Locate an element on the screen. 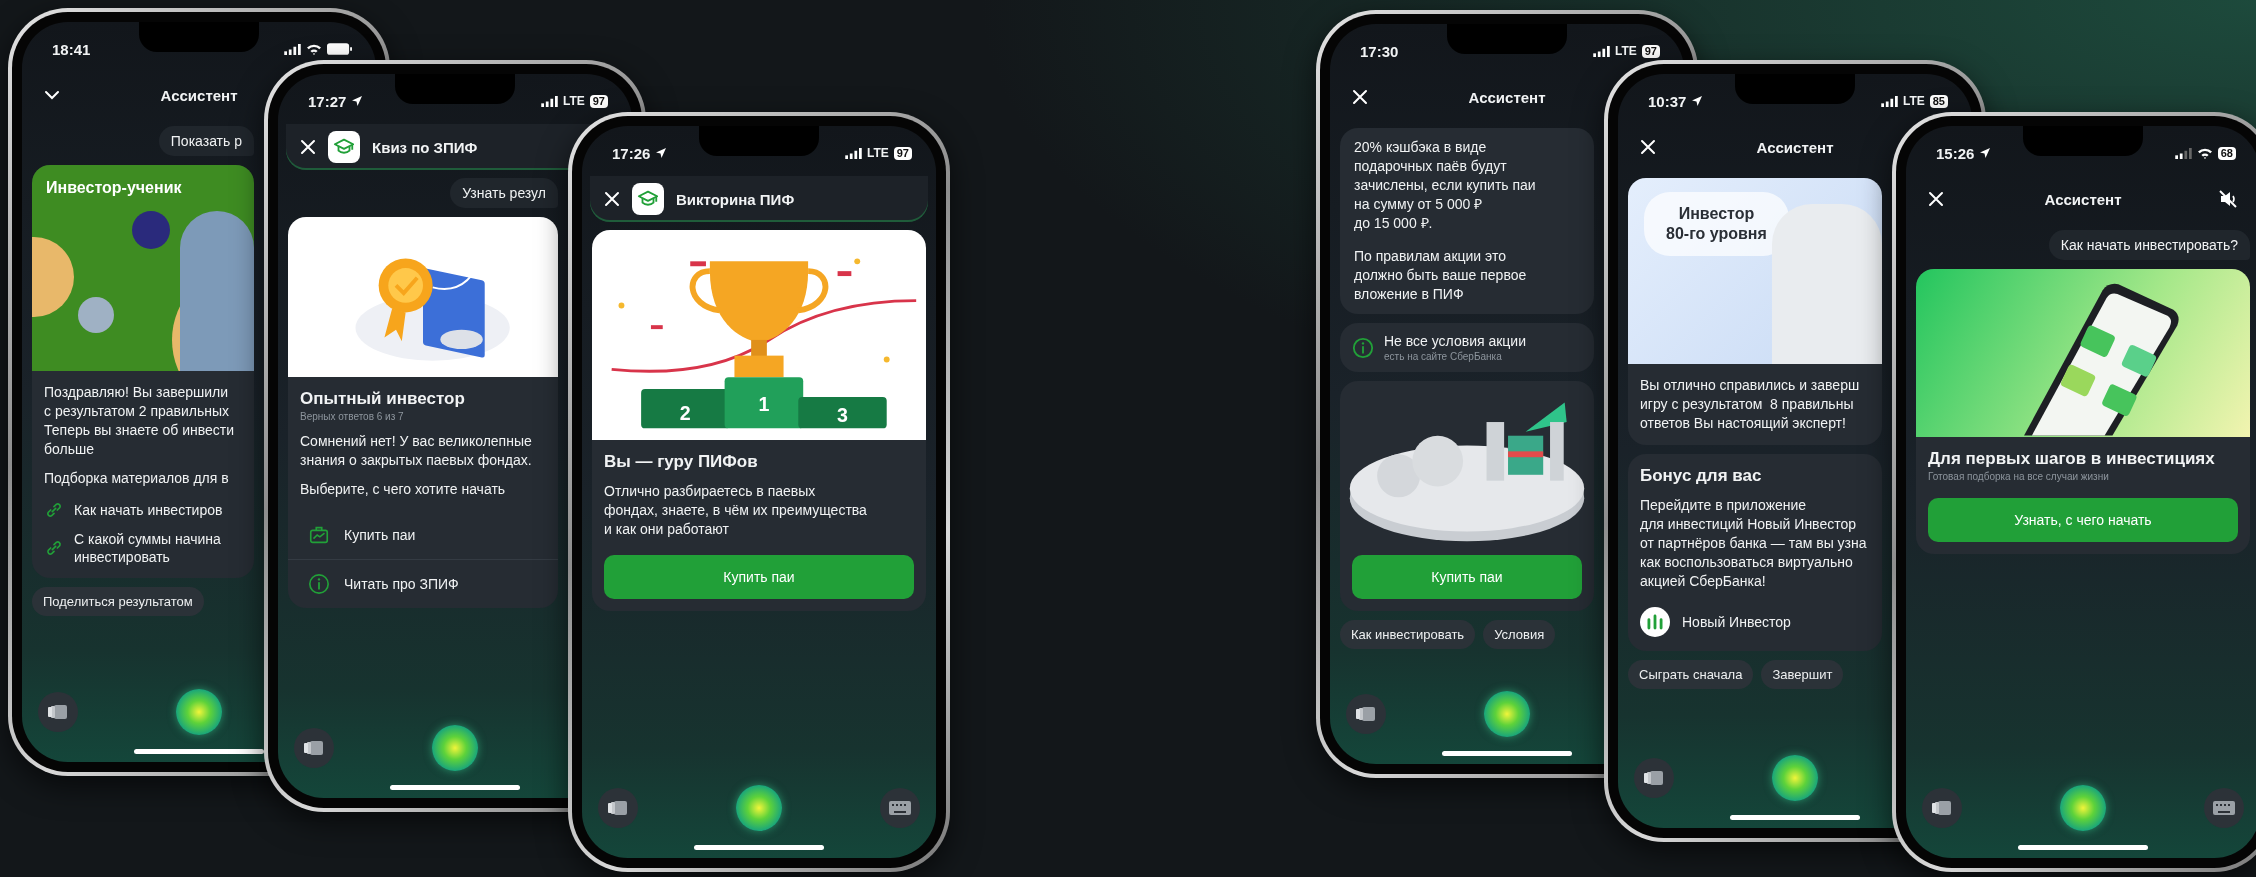 Image resolution: width=2256 pixels, height=877 pixels. status-time: 17:30 is located at coordinates (1379, 51).